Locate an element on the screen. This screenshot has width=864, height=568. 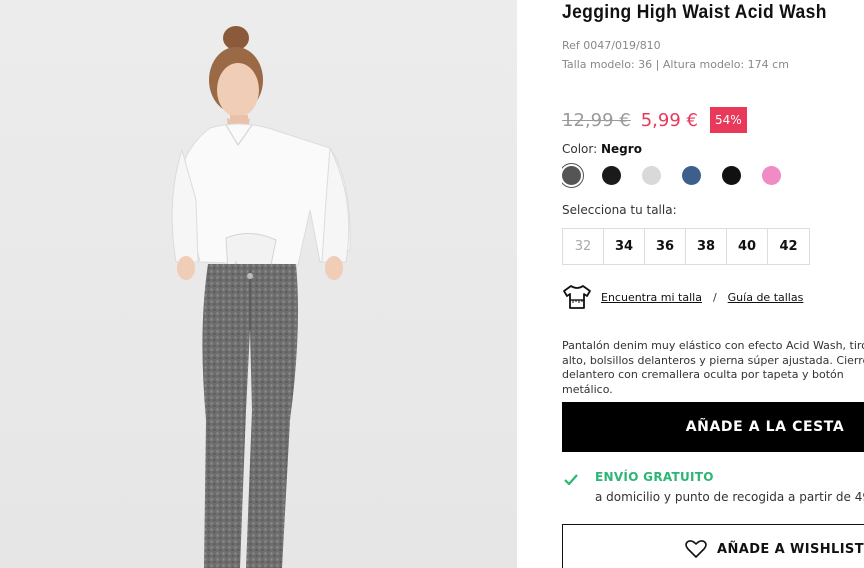
tshirt-ruler-icon is located at coordinates (577, 297).